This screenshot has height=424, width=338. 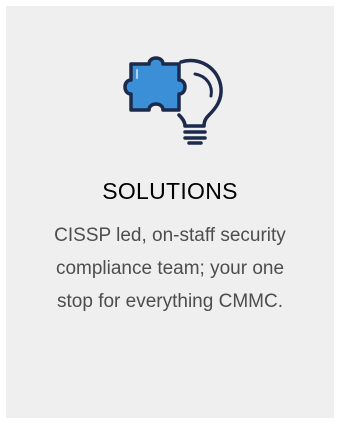 I want to click on card-title: SOLUTIONS, so click(x=170, y=191).